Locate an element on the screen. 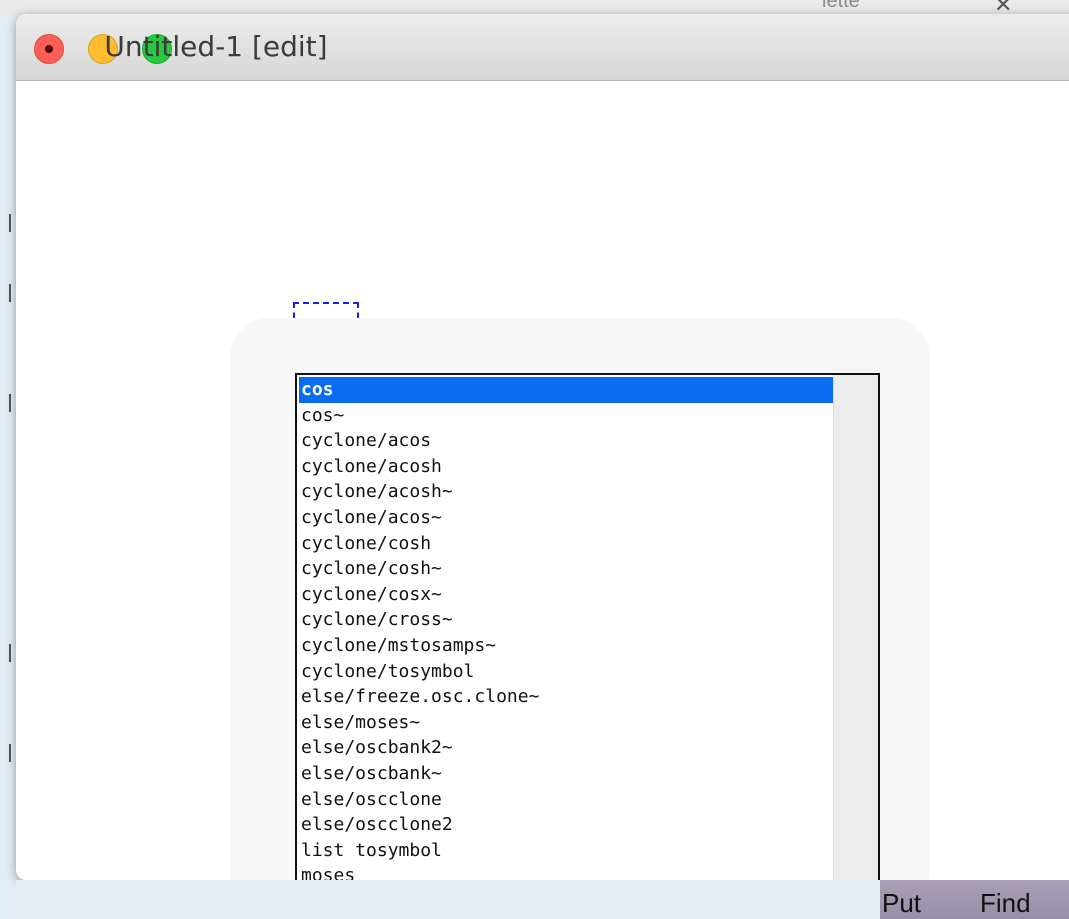 This screenshot has width=1069, height=919. autocomplete-item: cyclone/cosx~ is located at coordinates (567, 595).